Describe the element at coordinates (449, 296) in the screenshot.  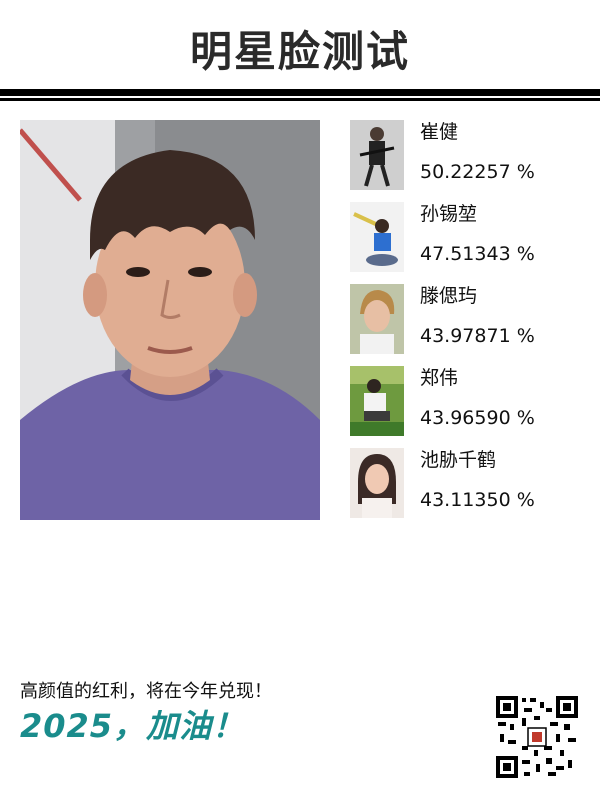
I see `celebrity-name: 滕偲玙` at that location.